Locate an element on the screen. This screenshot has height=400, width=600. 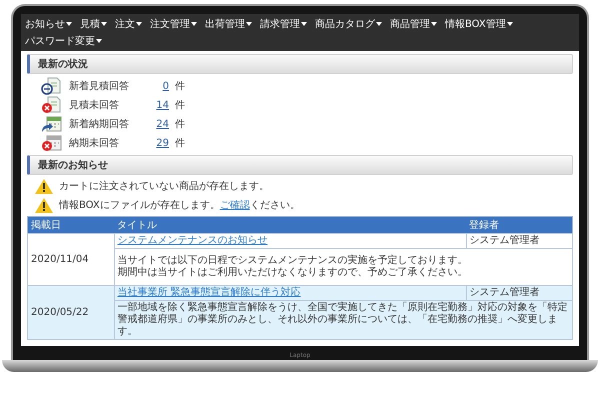
status-label: 見積未回答 is located at coordinates (94, 105).